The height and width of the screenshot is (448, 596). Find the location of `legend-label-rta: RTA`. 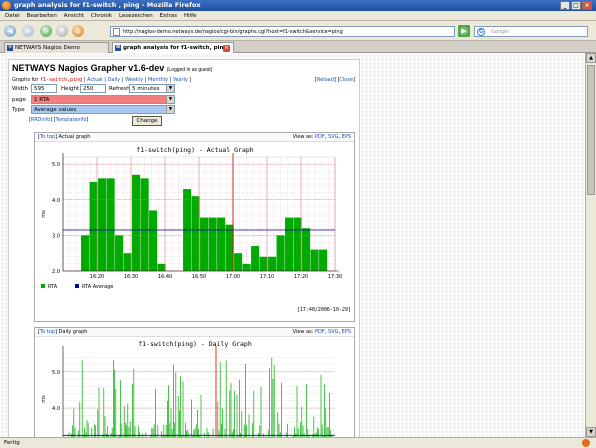

legend-label-rta: RTA is located at coordinates (53, 287).